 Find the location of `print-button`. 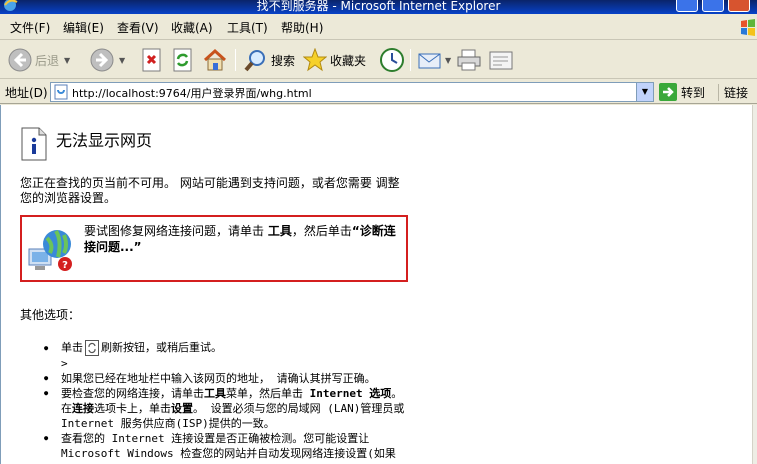

print-button is located at coordinates (469, 60).